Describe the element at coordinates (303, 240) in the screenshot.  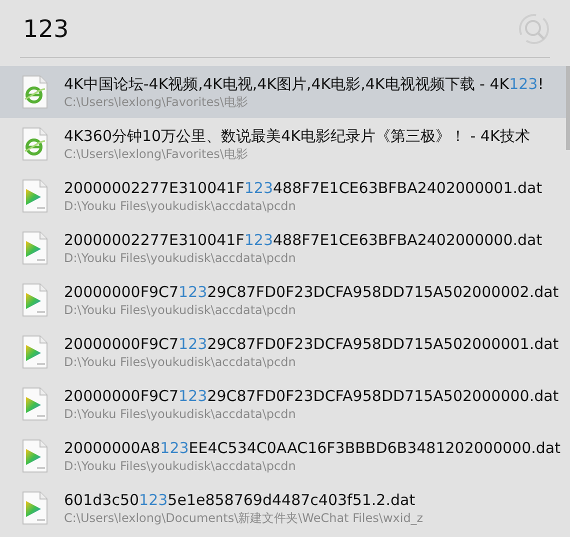
I see `result-title: 20000002277E310041F123488F7E1CE63BFBA2402000000.dat` at that location.